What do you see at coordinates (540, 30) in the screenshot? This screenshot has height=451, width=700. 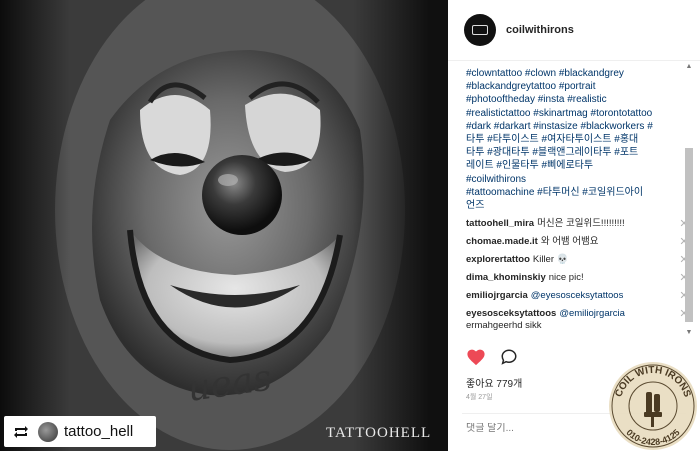 I see `post-username: coilwithirons` at bounding box center [540, 30].